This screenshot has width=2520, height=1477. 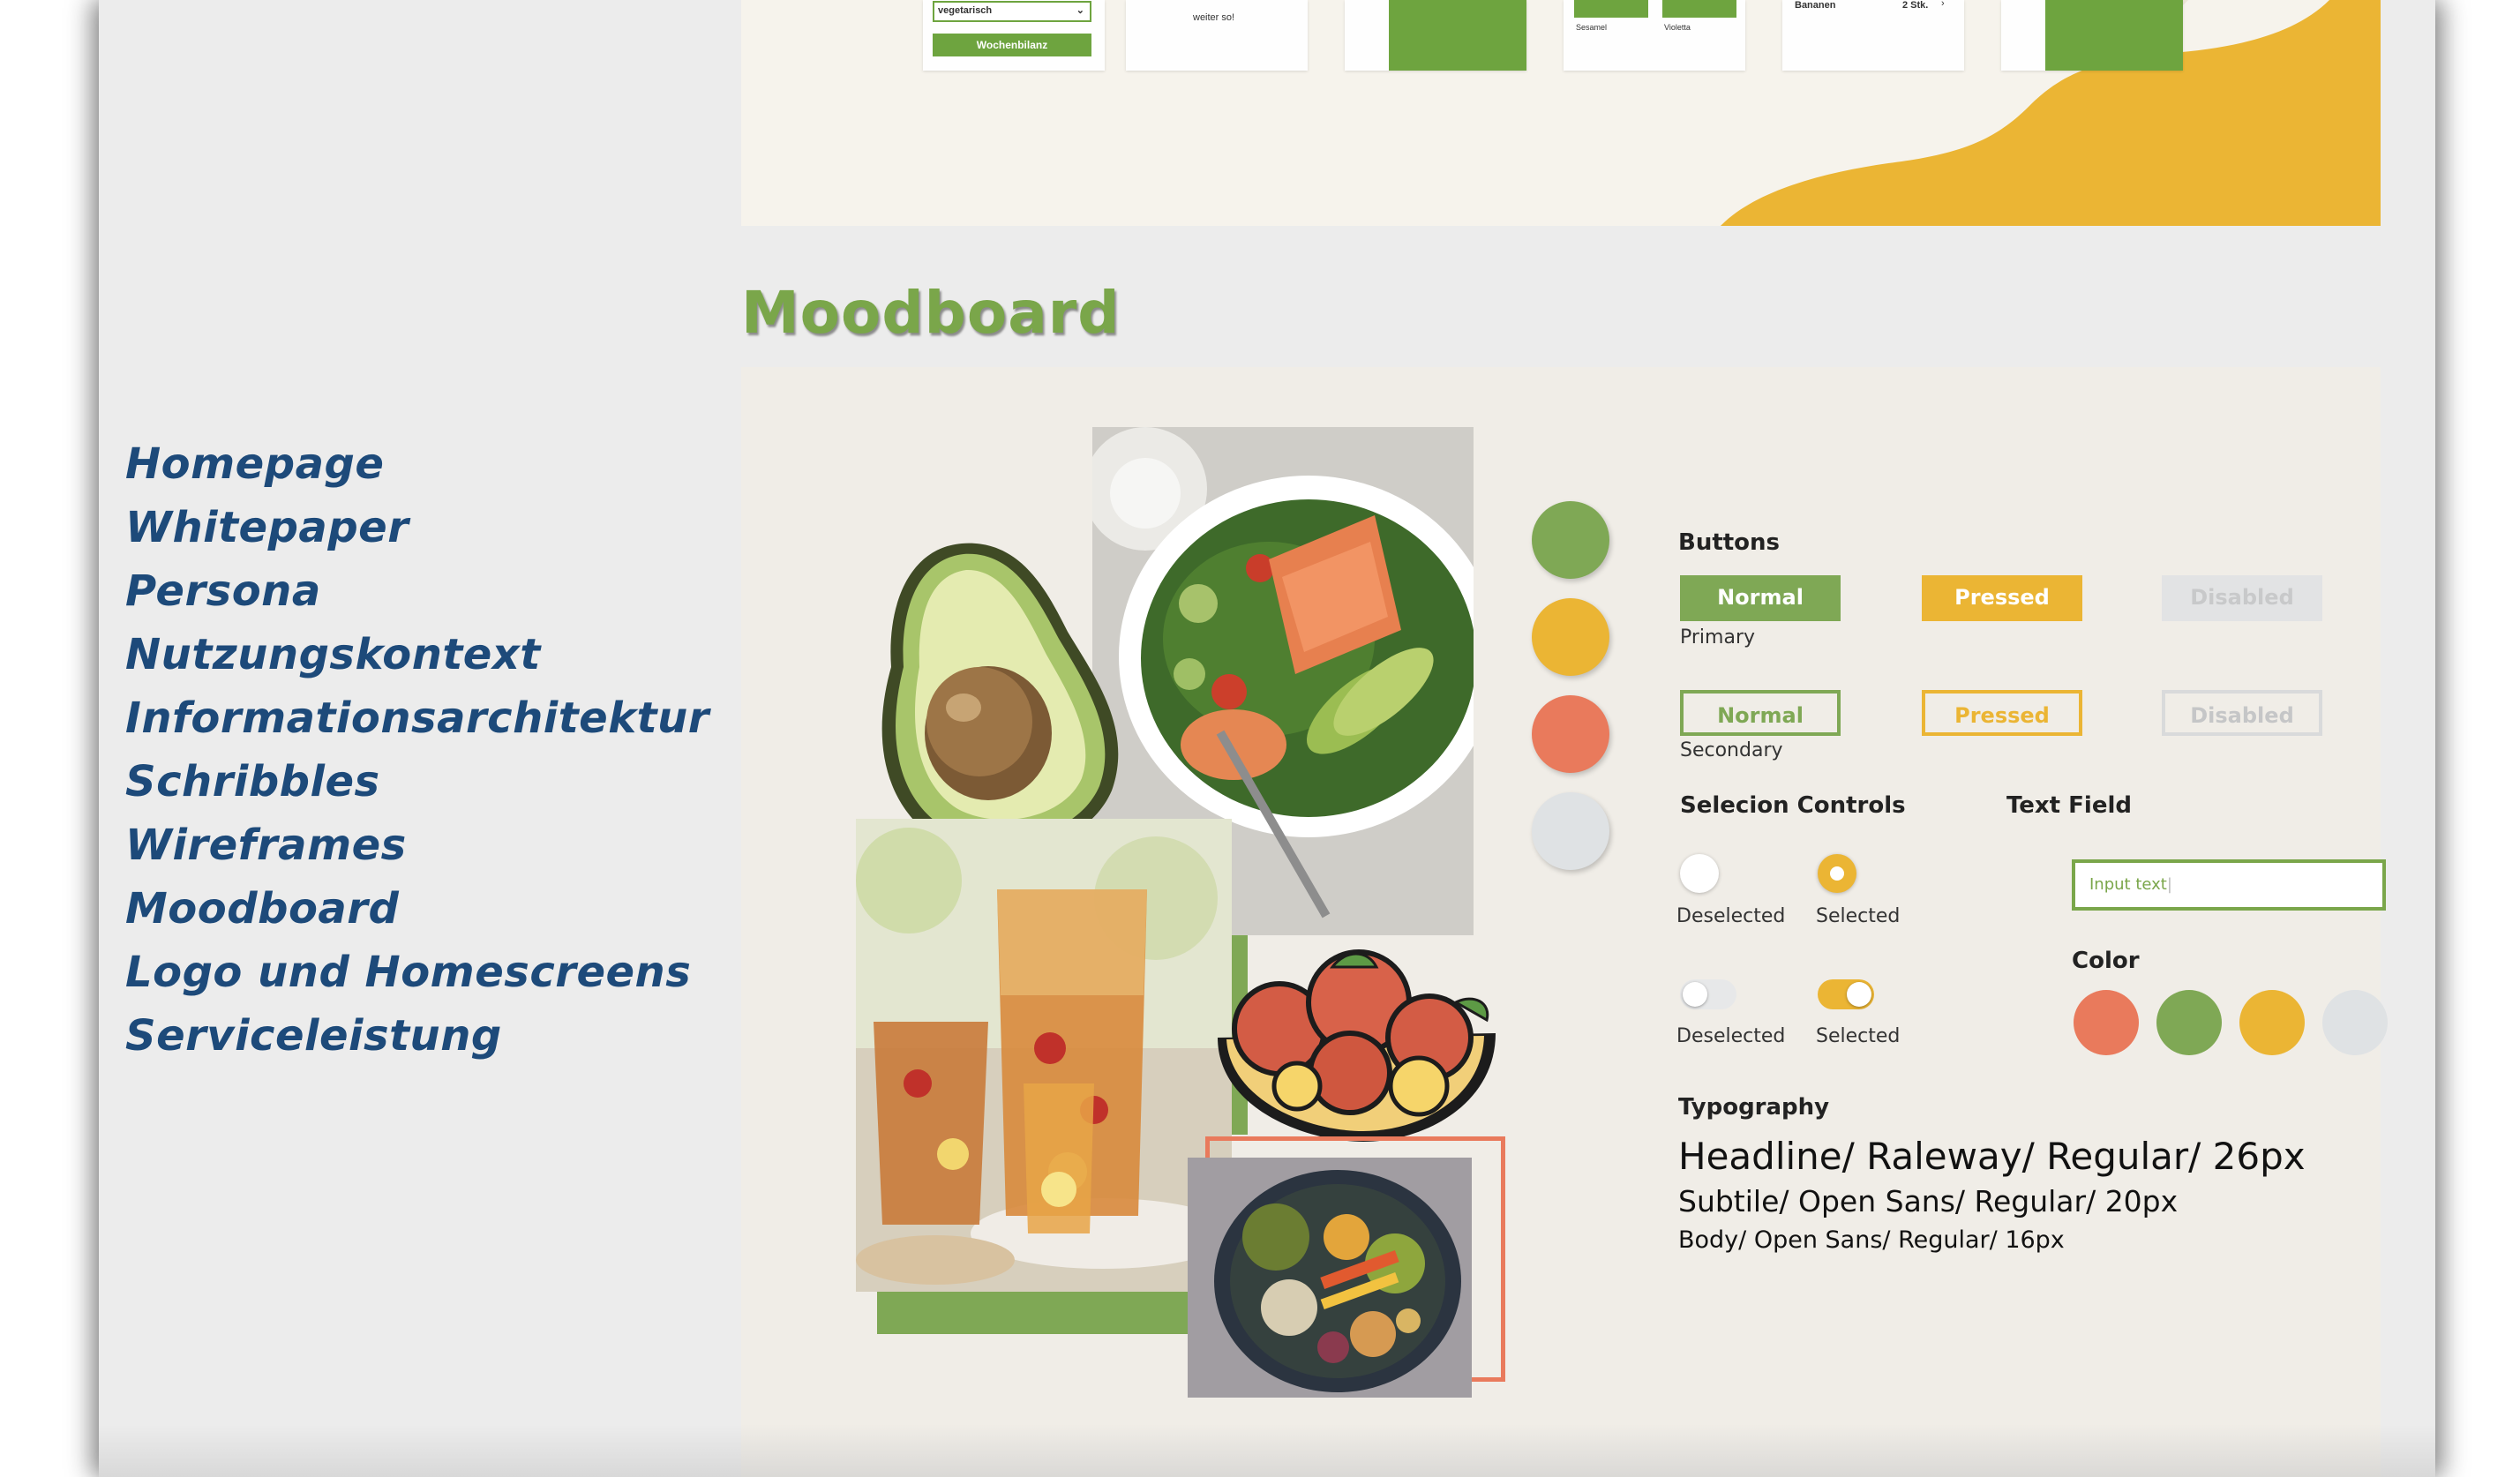 What do you see at coordinates (2242, 713) in the screenshot?
I see `secondary-disabled-button: Disabled` at bounding box center [2242, 713].